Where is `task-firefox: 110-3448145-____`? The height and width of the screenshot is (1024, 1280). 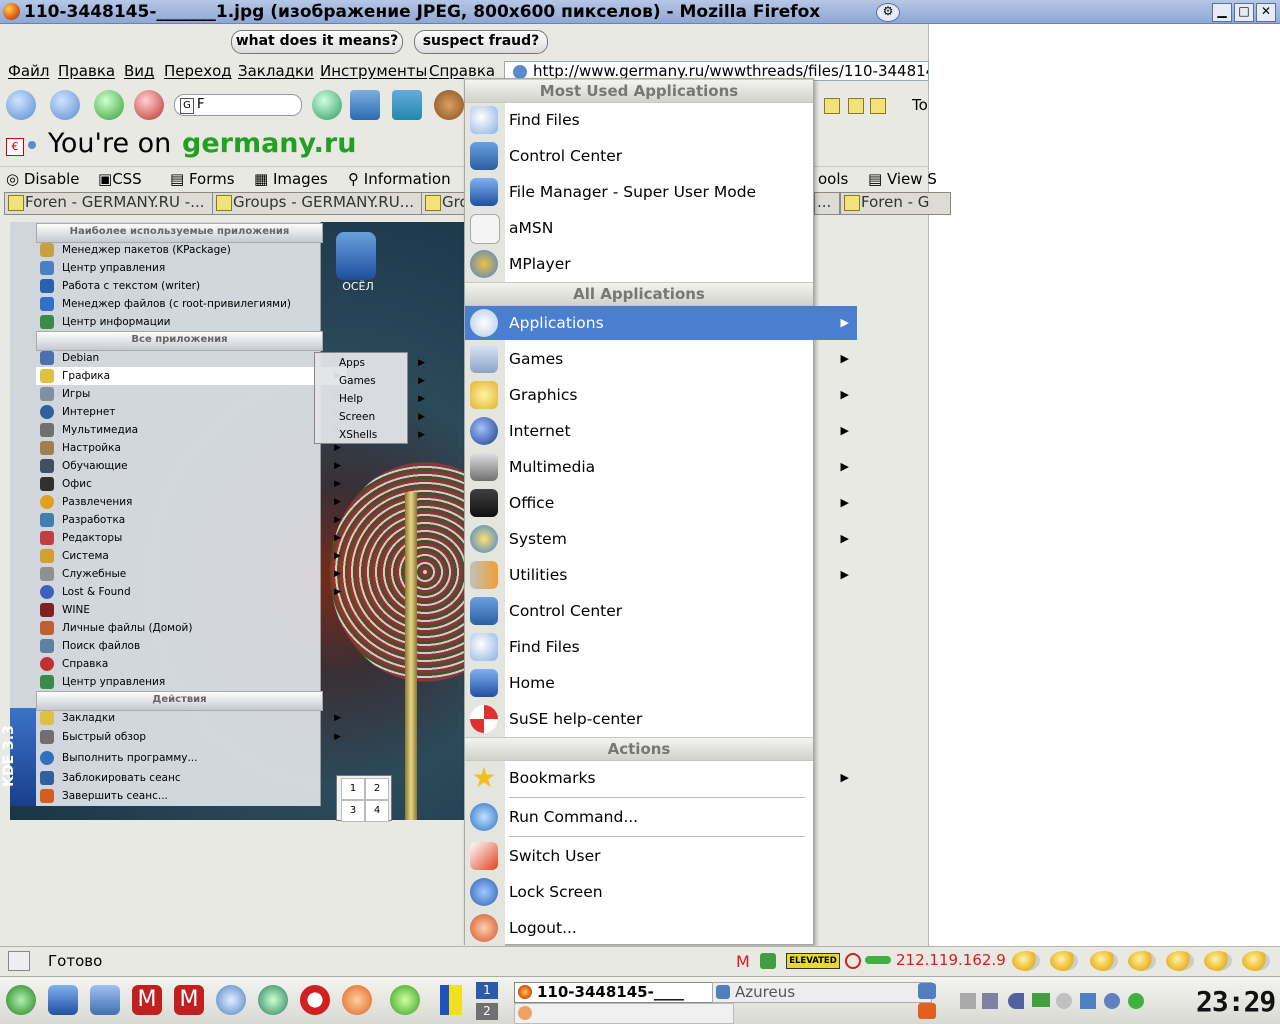
task-firefox: 110-3448145-____ is located at coordinates (624, 992).